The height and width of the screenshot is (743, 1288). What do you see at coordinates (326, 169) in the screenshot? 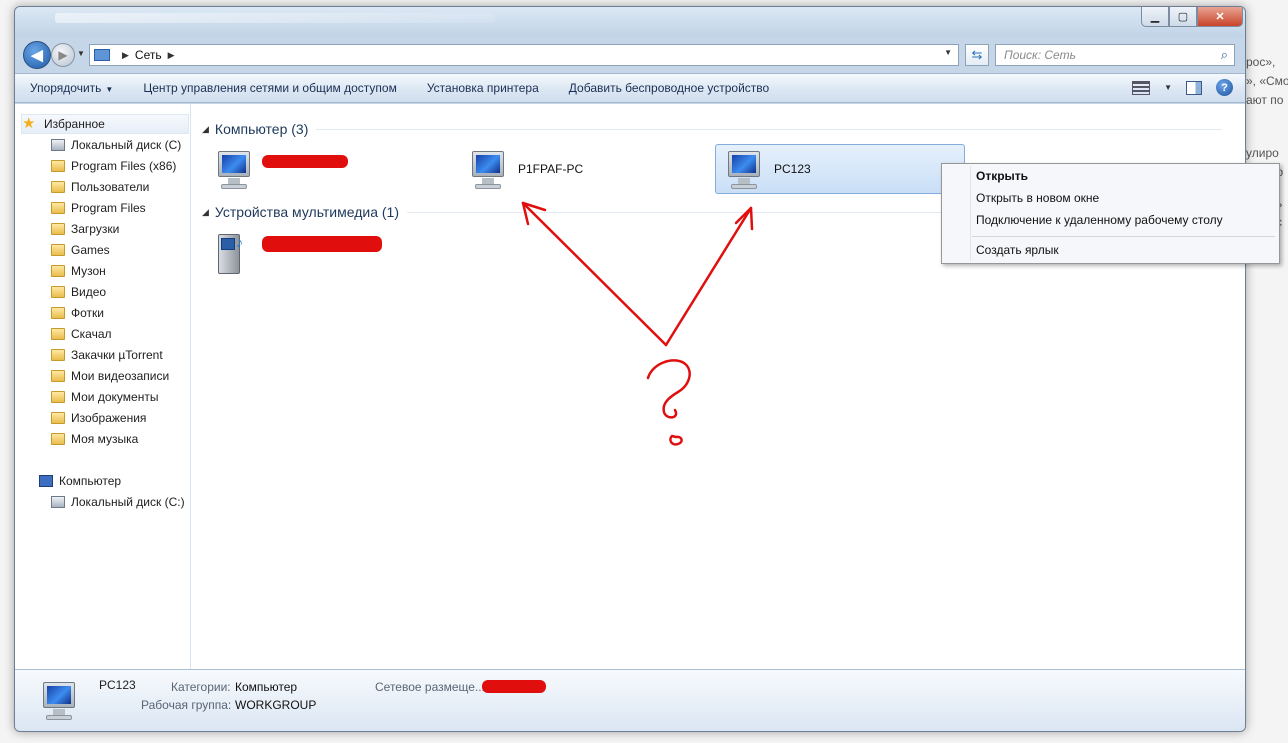
I see `network-computer-item` at bounding box center [326, 169].